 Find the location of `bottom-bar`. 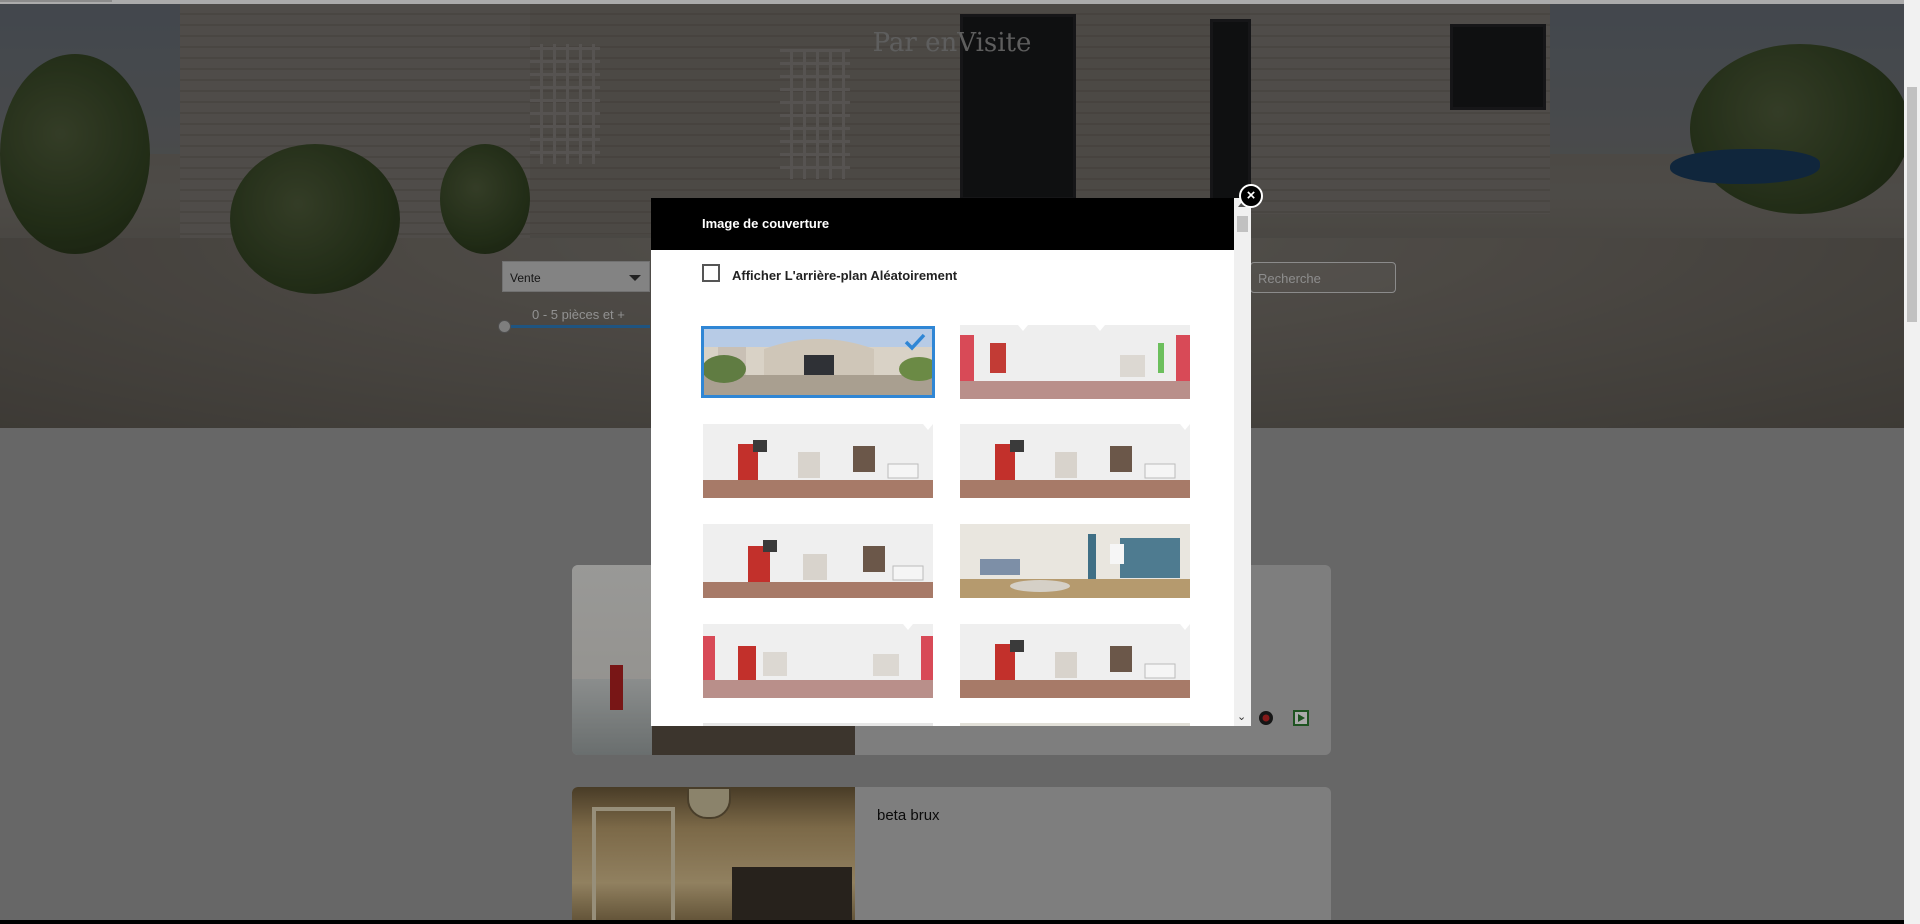

bottom-bar is located at coordinates (952, 922).